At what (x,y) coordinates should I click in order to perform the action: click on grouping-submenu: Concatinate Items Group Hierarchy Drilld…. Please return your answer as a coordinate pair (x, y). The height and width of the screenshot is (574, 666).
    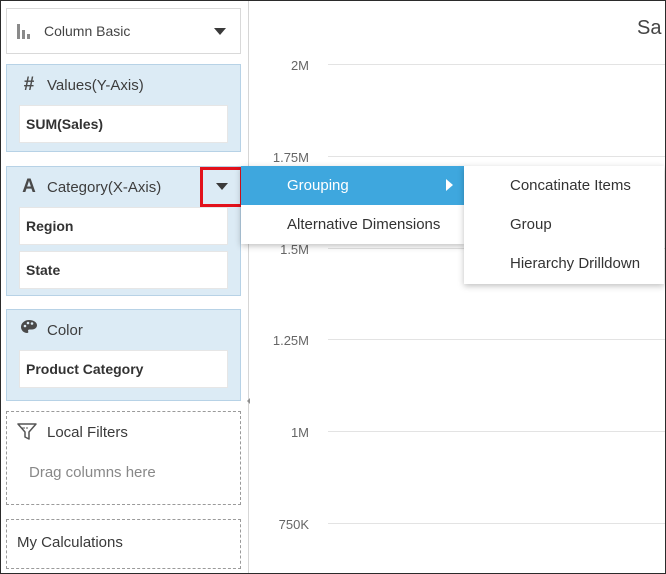
    Looking at the image, I should click on (564, 225).